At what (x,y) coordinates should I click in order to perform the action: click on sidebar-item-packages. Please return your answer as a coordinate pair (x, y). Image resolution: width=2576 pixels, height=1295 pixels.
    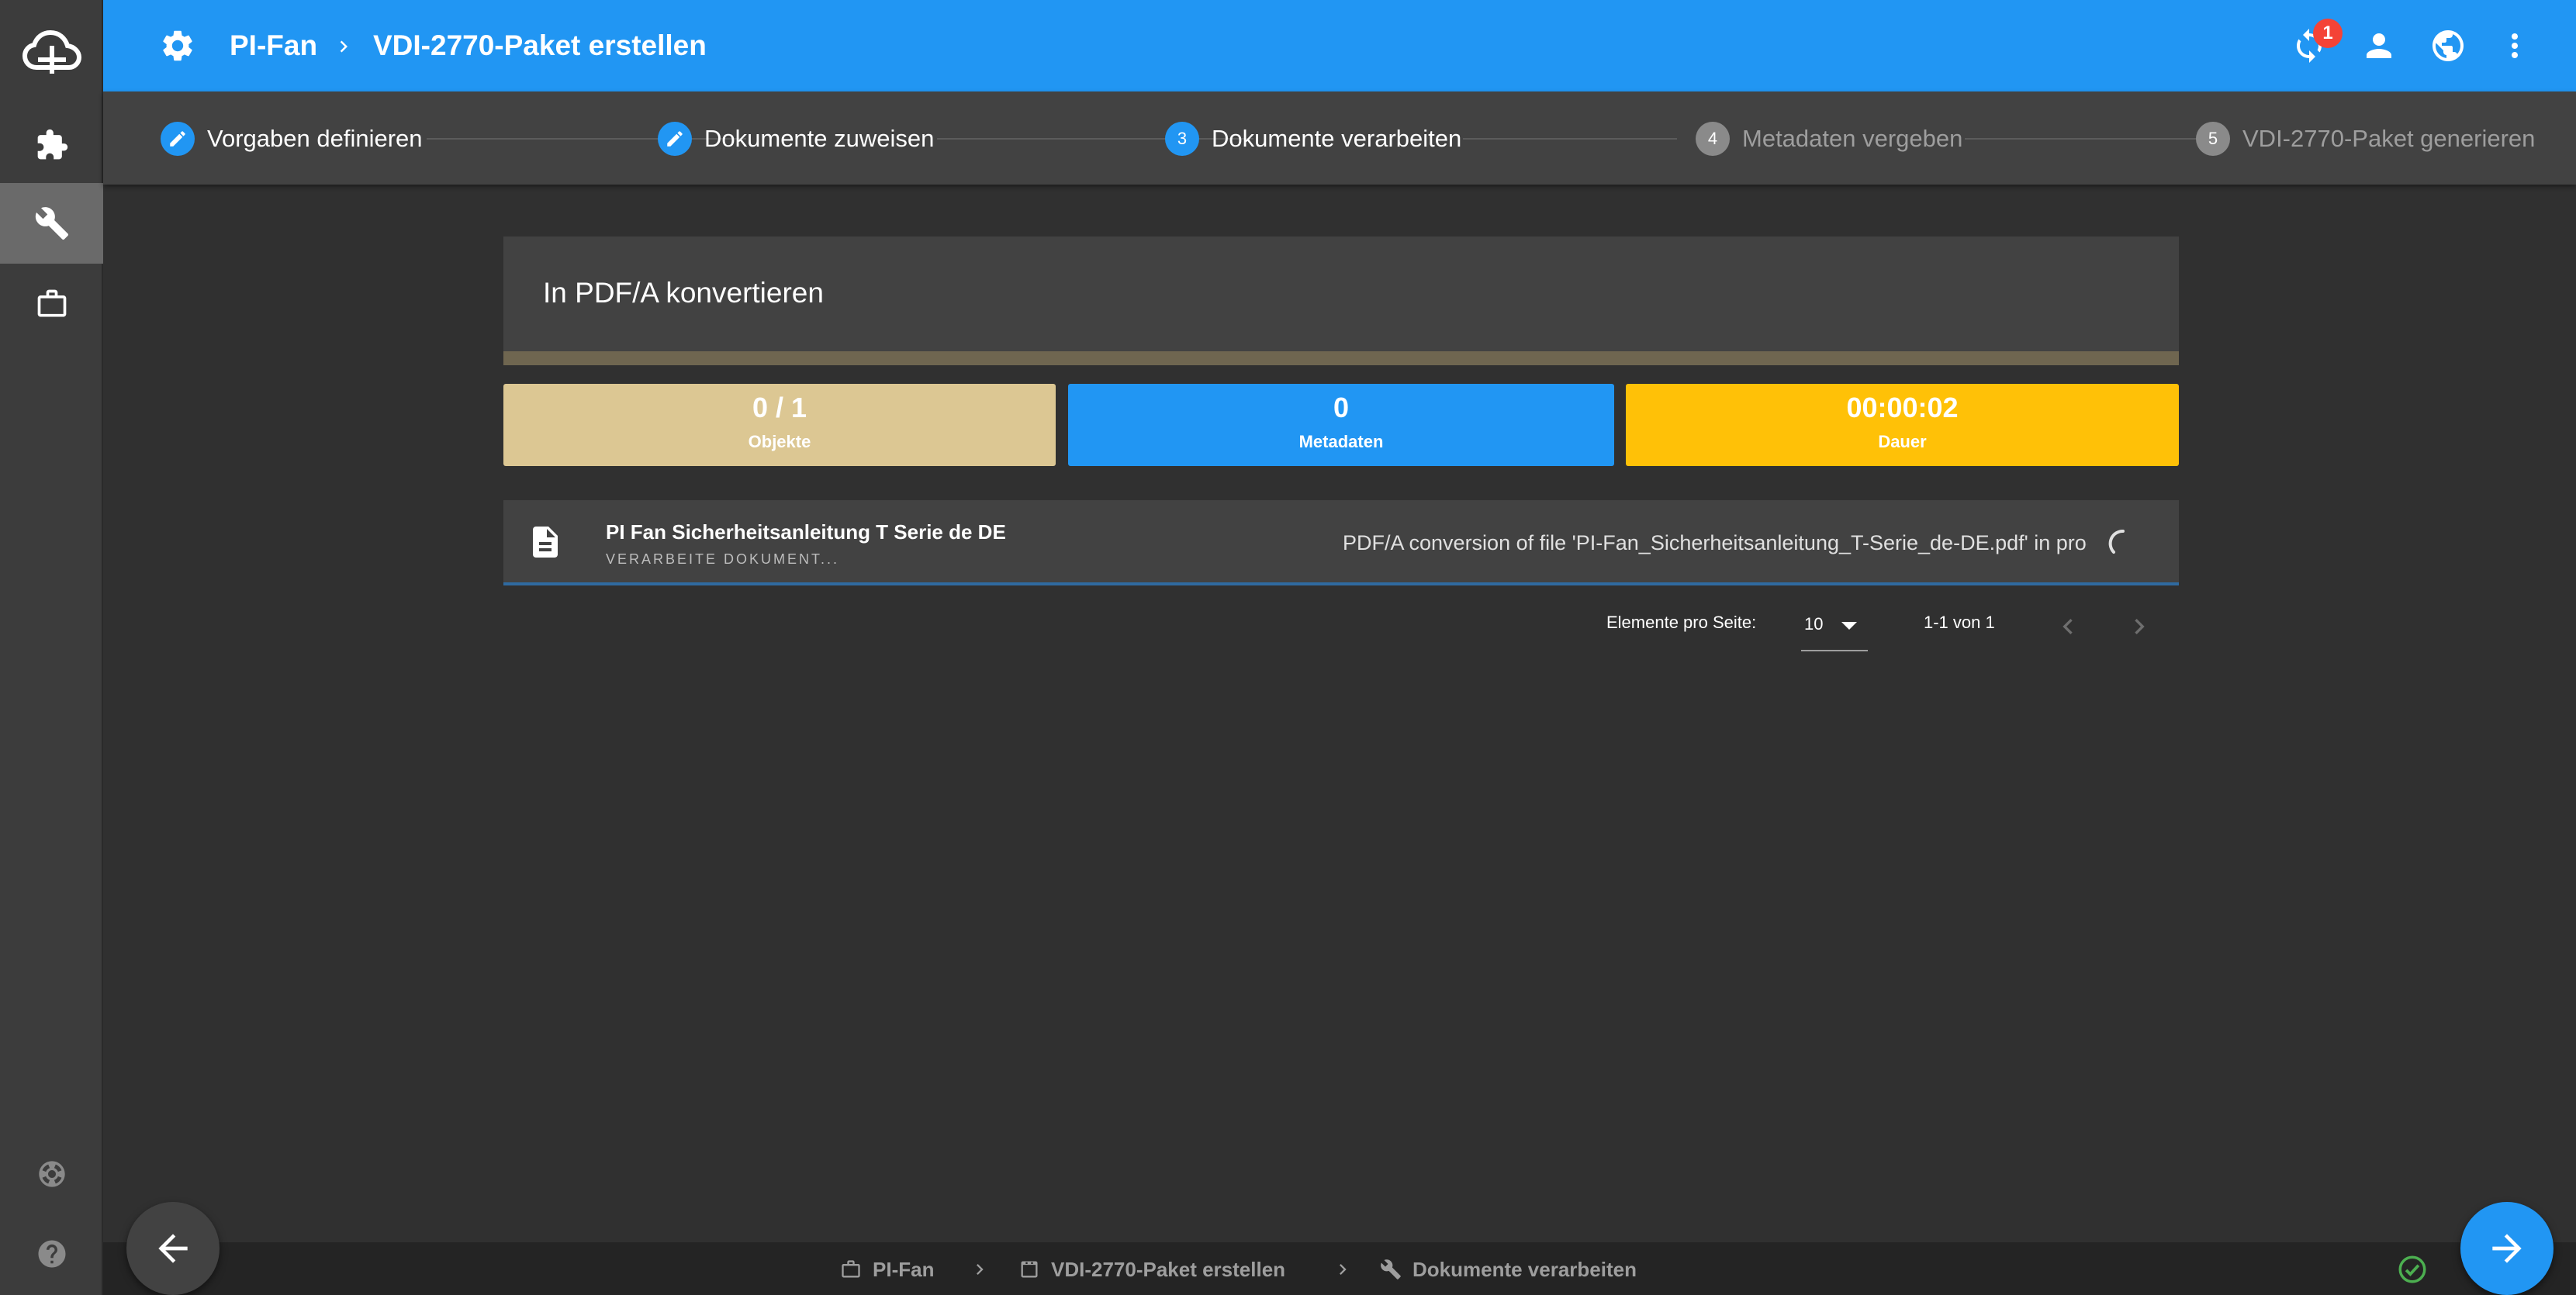
    Looking at the image, I should click on (51, 304).